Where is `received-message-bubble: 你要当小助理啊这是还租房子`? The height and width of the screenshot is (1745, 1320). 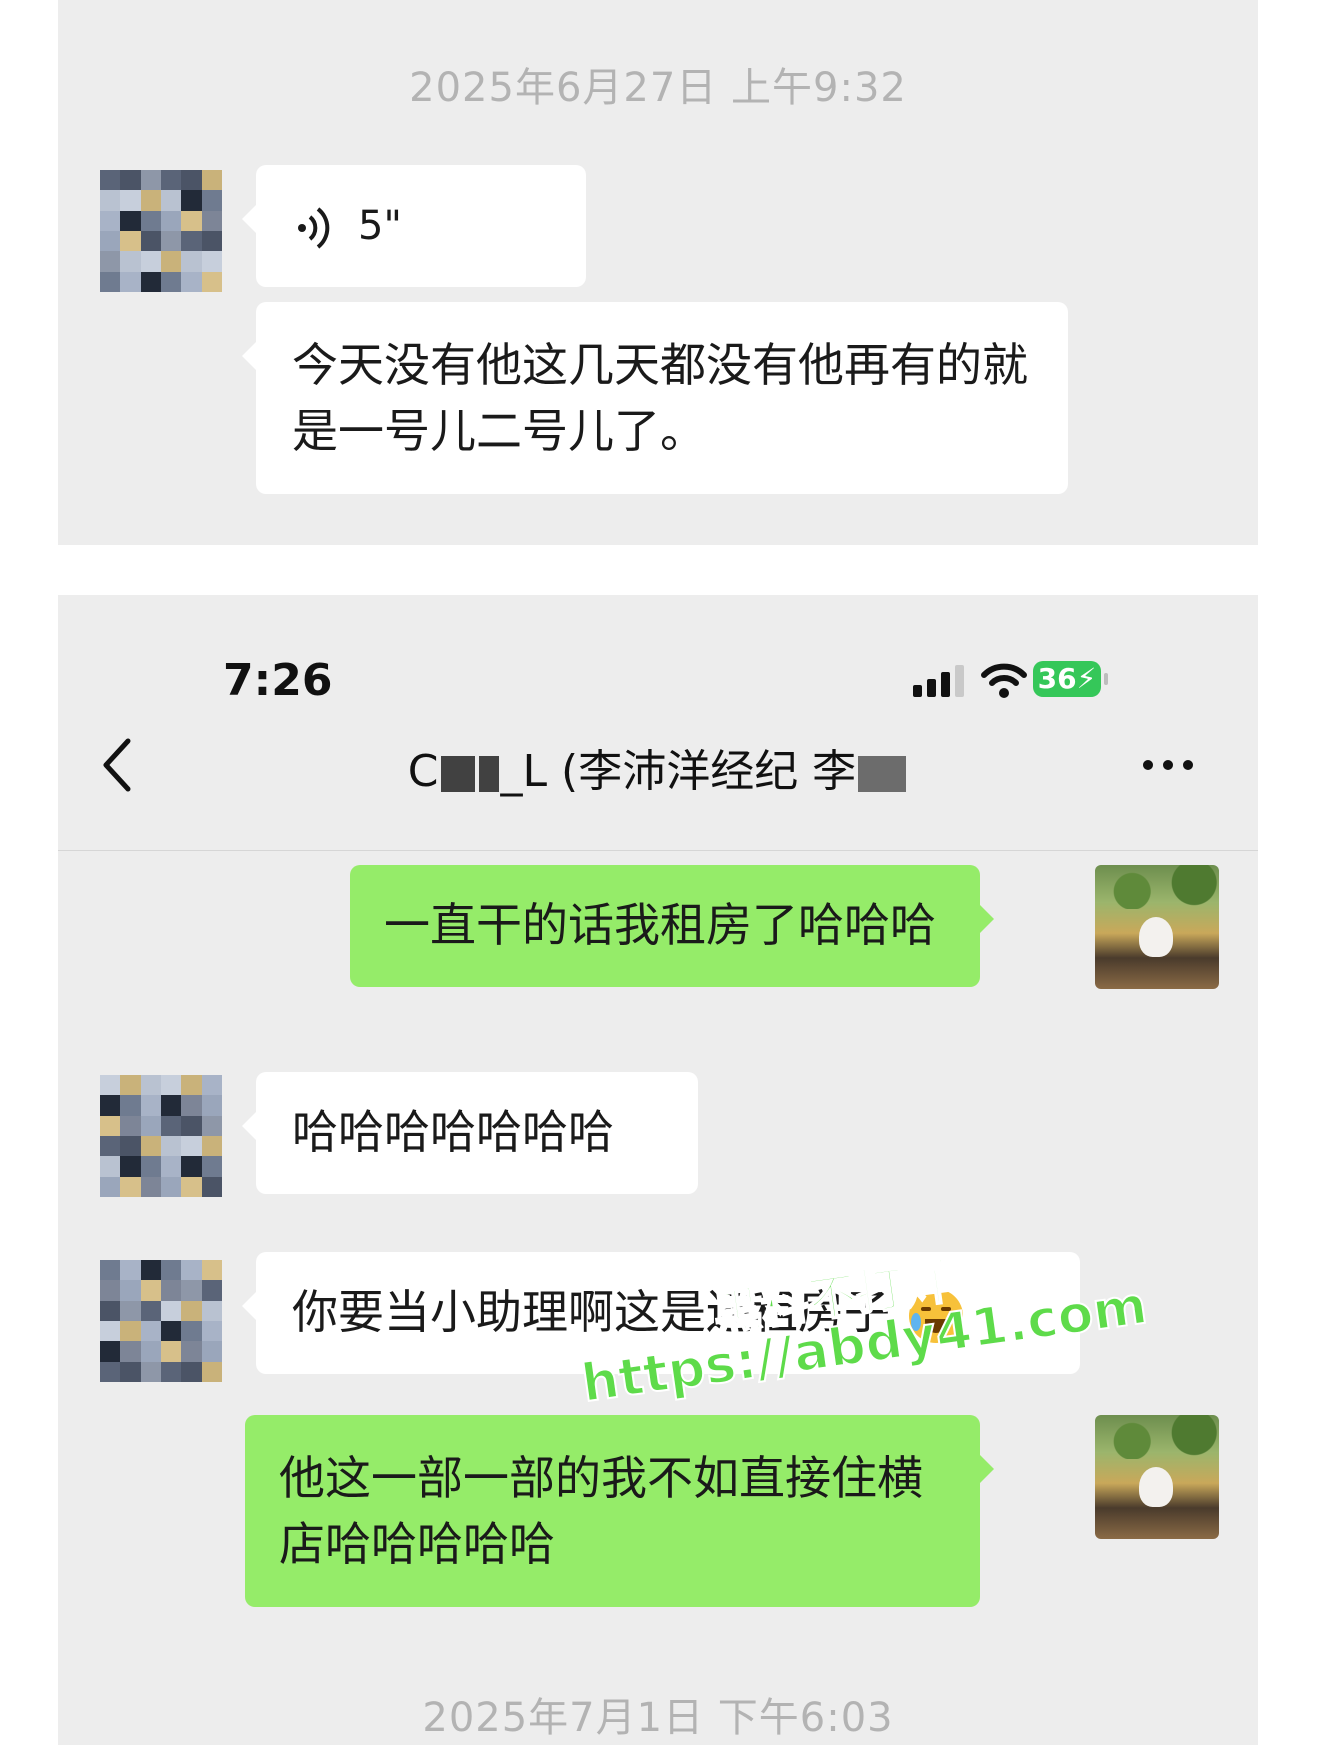 received-message-bubble: 你要当小助理啊这是还租房子 is located at coordinates (661, 1313).